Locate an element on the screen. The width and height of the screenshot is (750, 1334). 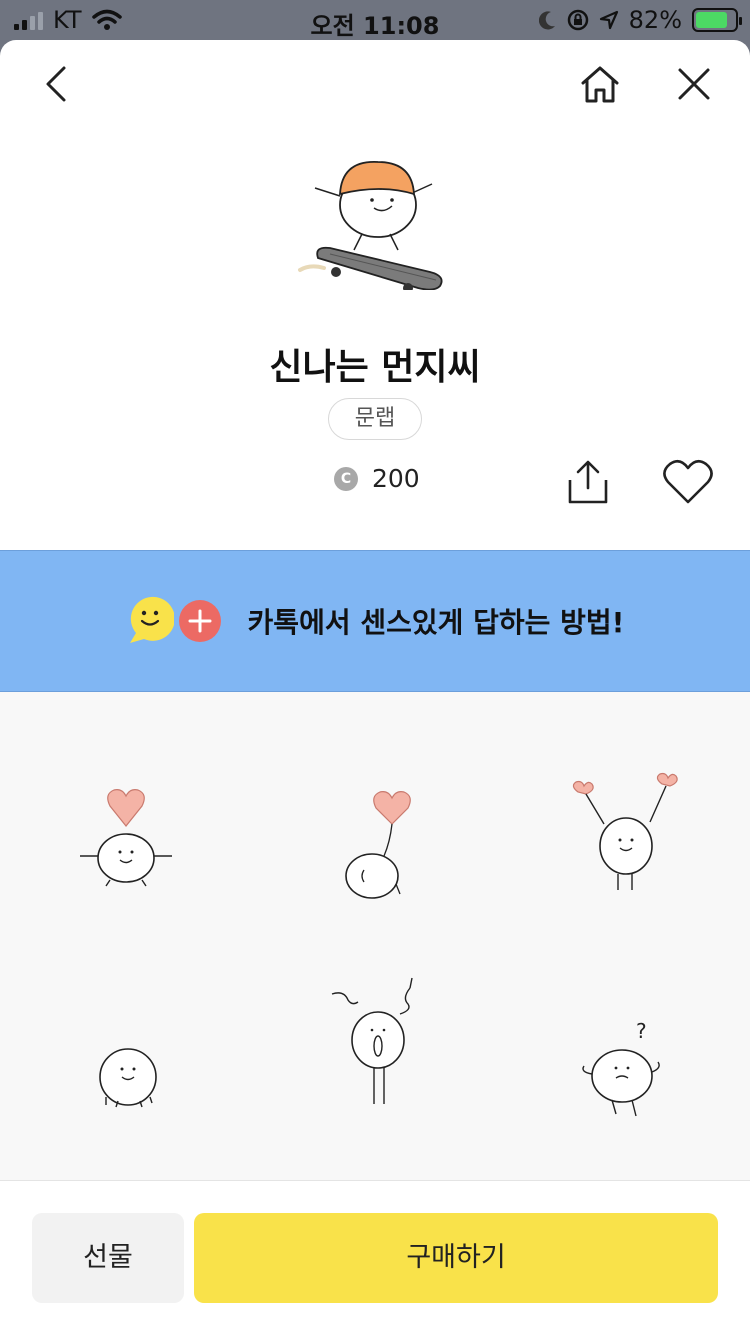
share-icon is located at coordinates (588, 482).